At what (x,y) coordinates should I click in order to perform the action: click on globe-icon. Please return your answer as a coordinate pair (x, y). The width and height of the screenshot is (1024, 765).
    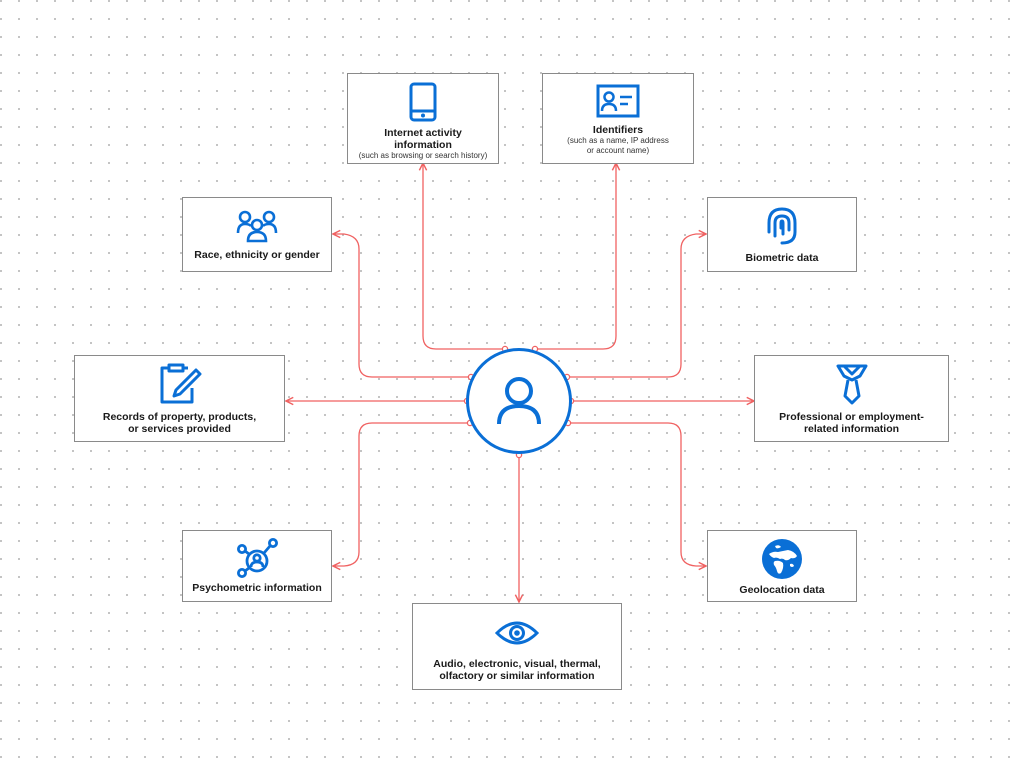
    Looking at the image, I should click on (782, 559).